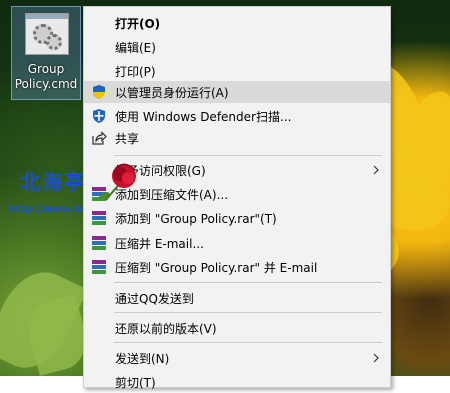 The width and height of the screenshot is (450, 393). Describe the element at coordinates (237, 358) in the screenshot. I see `menu-item-send-to: 发送到(N)` at that location.